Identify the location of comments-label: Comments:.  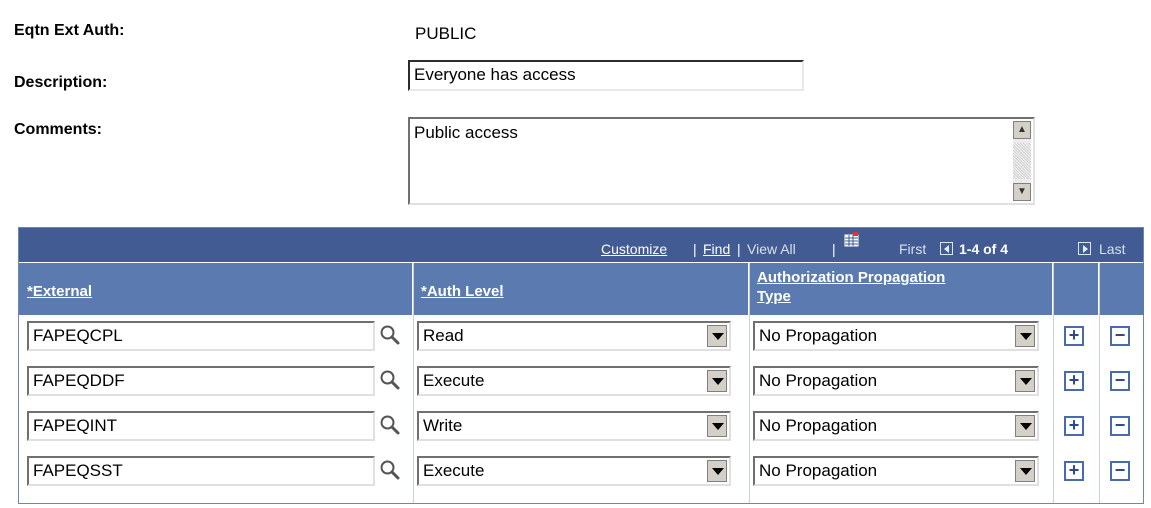
(58, 129).